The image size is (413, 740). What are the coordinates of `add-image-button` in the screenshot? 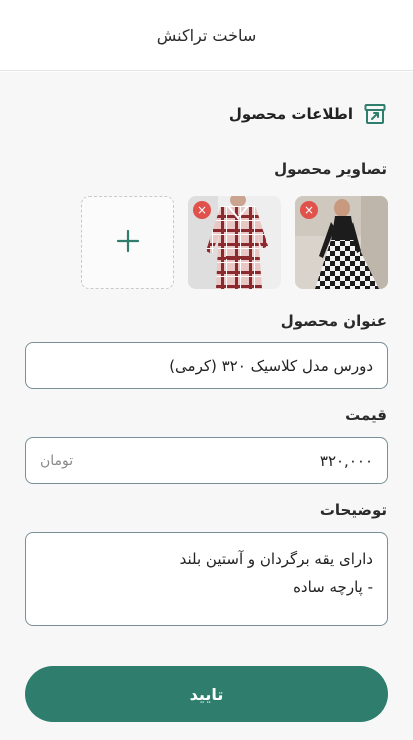 It's located at (127, 242).